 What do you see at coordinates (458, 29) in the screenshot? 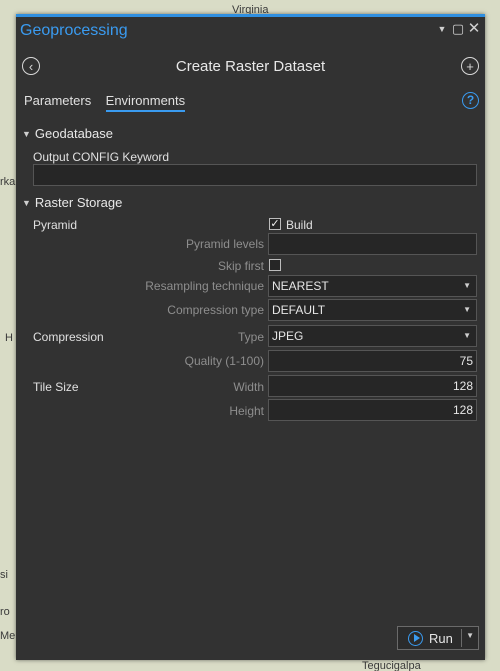
I see `restore-icon: ▢` at bounding box center [458, 29].